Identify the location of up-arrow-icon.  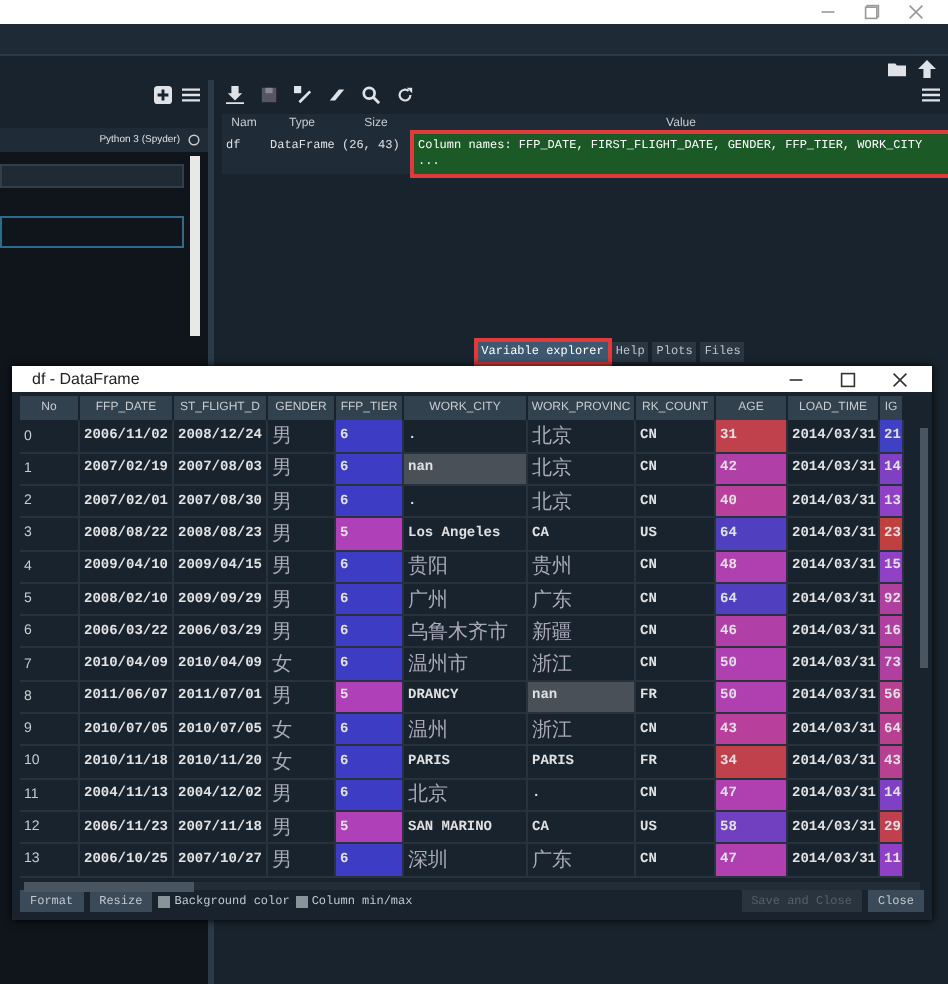
(927, 68).